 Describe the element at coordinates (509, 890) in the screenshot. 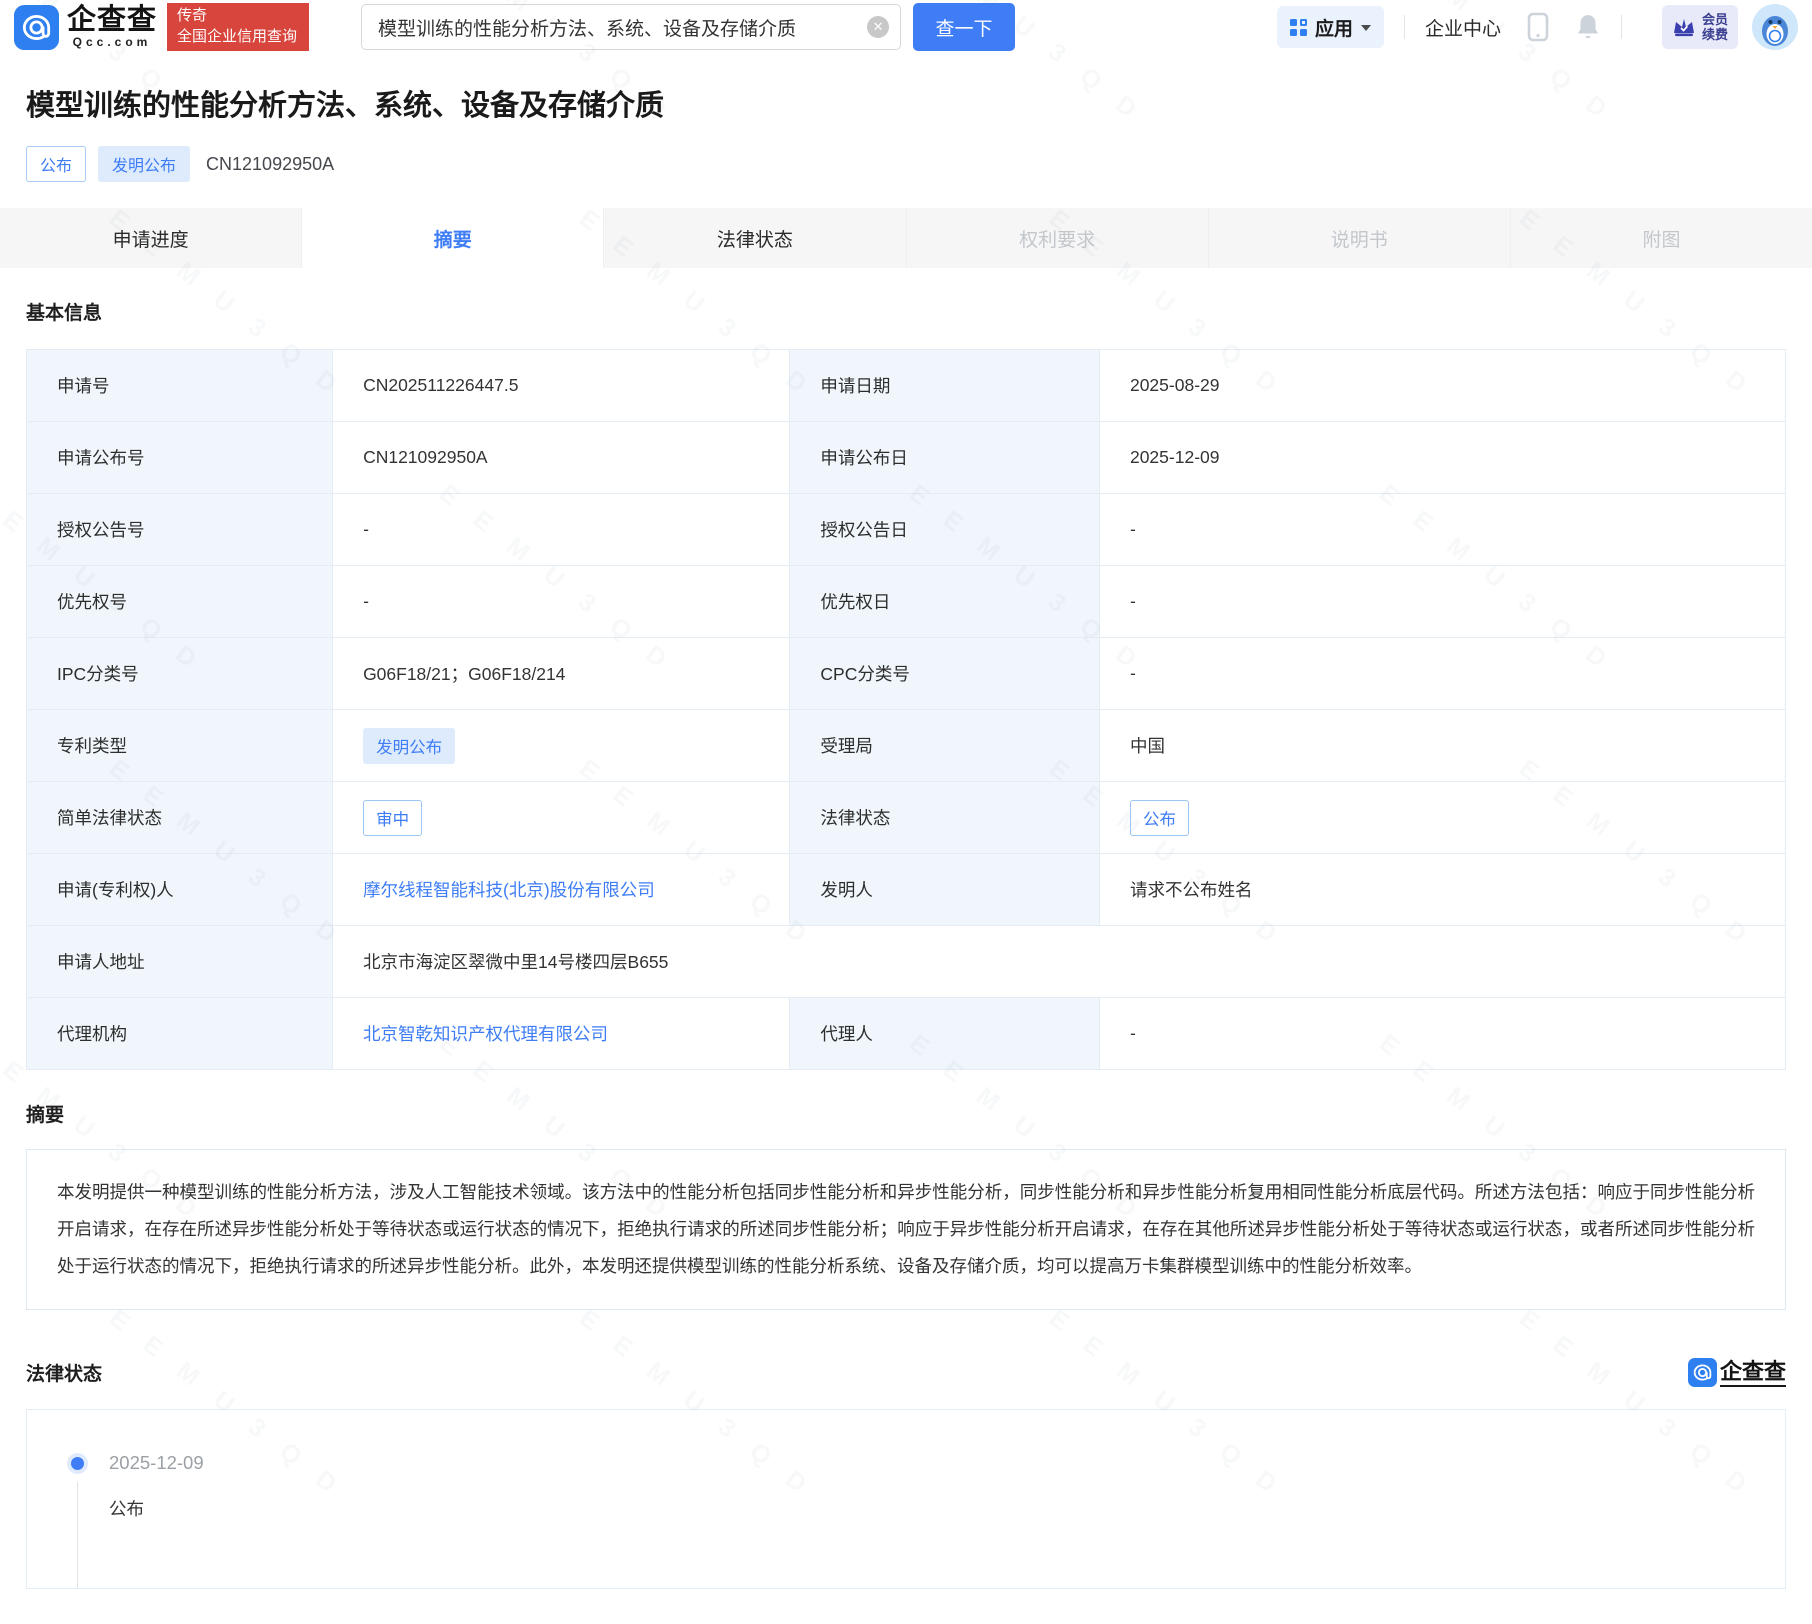

I see `applicant-company-link: 摩尔线程智能科技(北京)股份有限公司` at that location.